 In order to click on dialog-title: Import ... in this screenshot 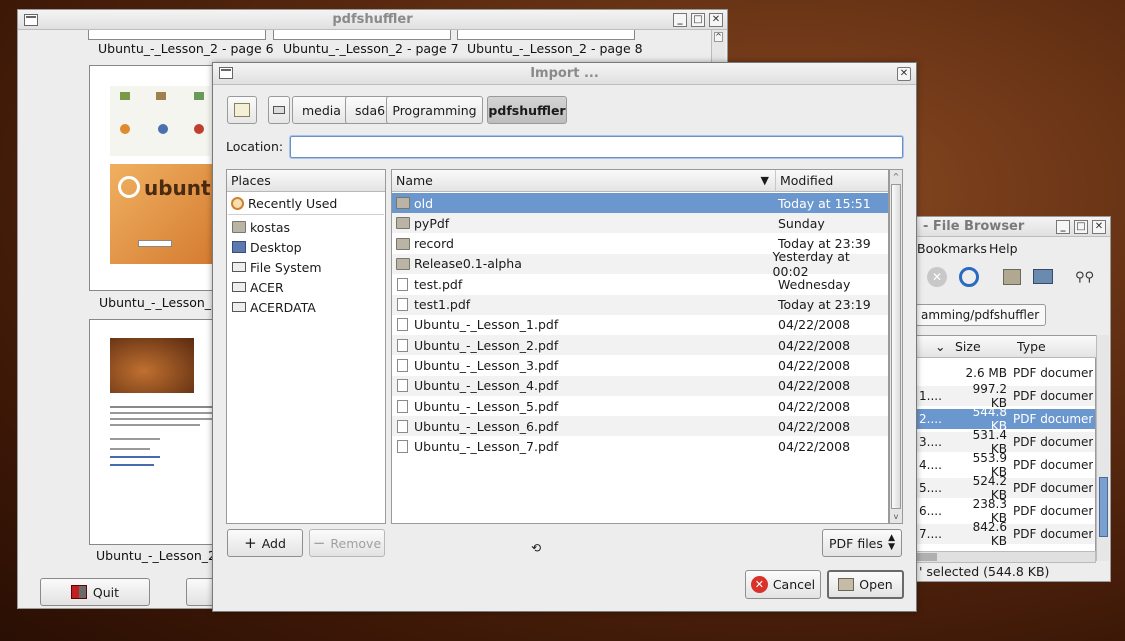, I will do `click(564, 73)`.